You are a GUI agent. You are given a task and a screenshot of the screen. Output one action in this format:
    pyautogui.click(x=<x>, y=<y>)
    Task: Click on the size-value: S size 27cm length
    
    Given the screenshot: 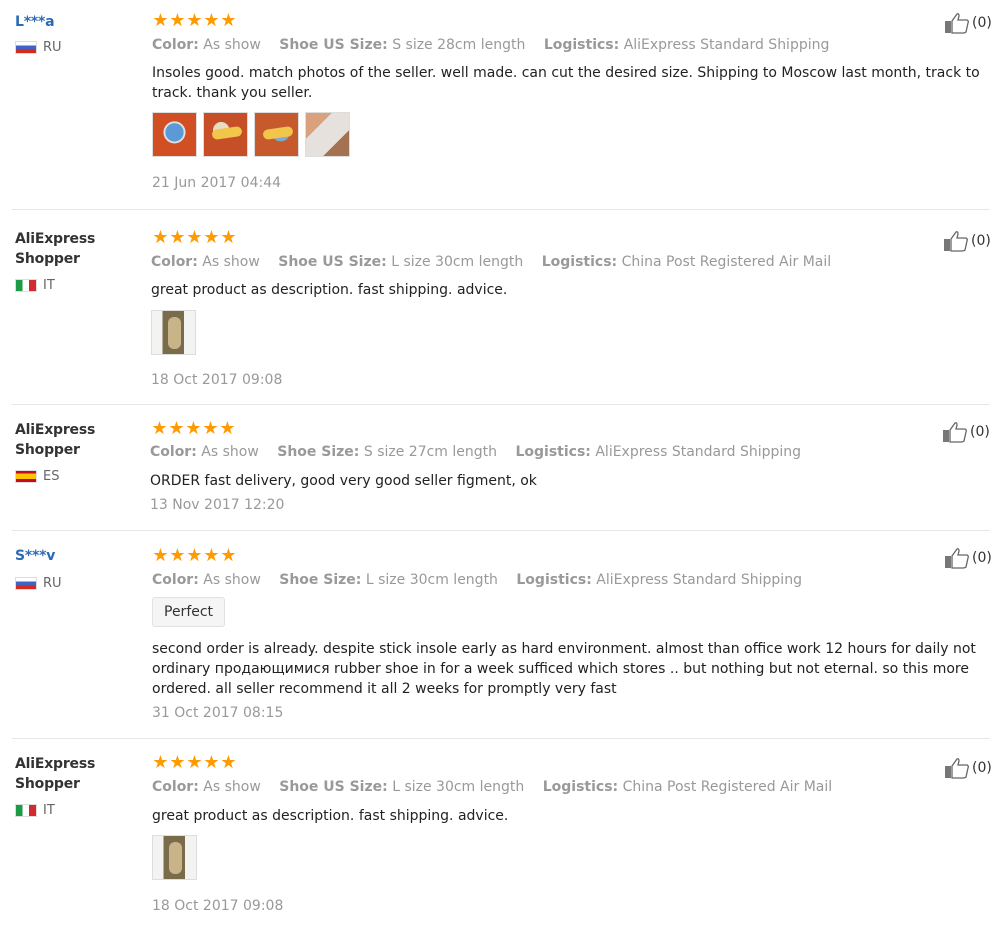 What is the action you would take?
    pyautogui.click(x=430, y=452)
    